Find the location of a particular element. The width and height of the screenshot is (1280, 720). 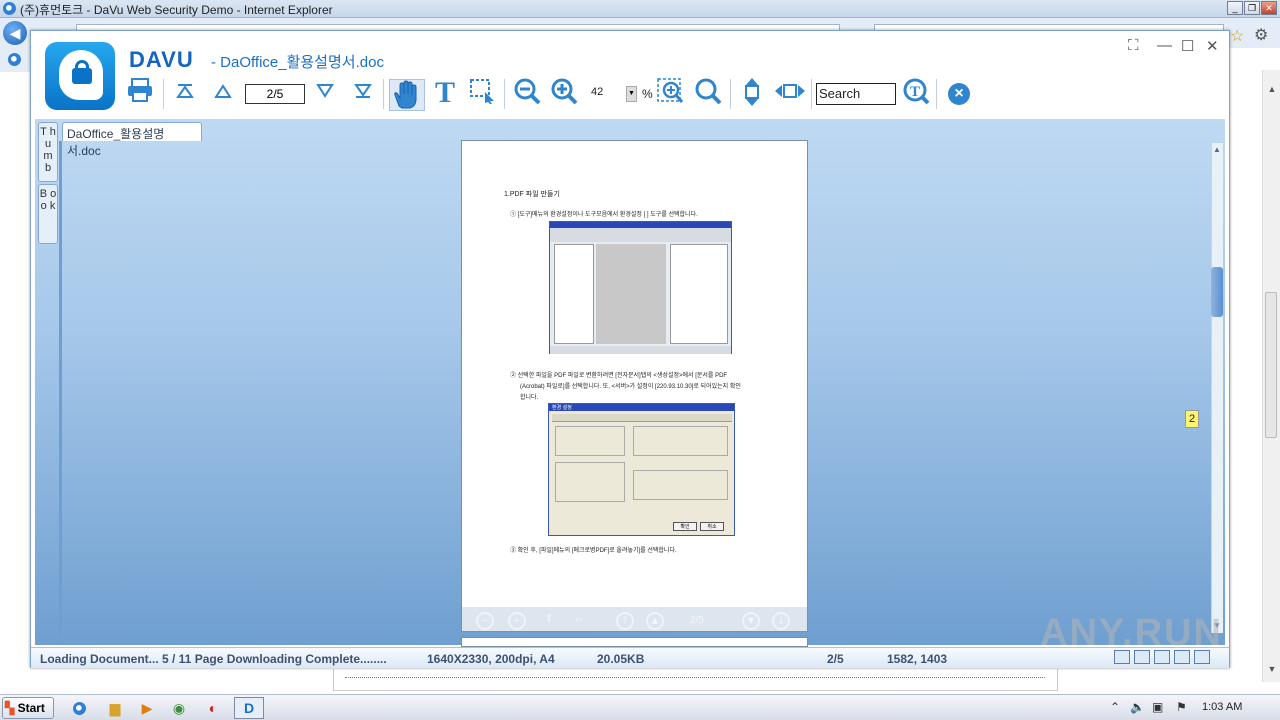

page-floating-toolbar: − + ⇕ ⇔ ⤒ ▲ 2/5 ▼ ⤓ is located at coordinates (634, 619).